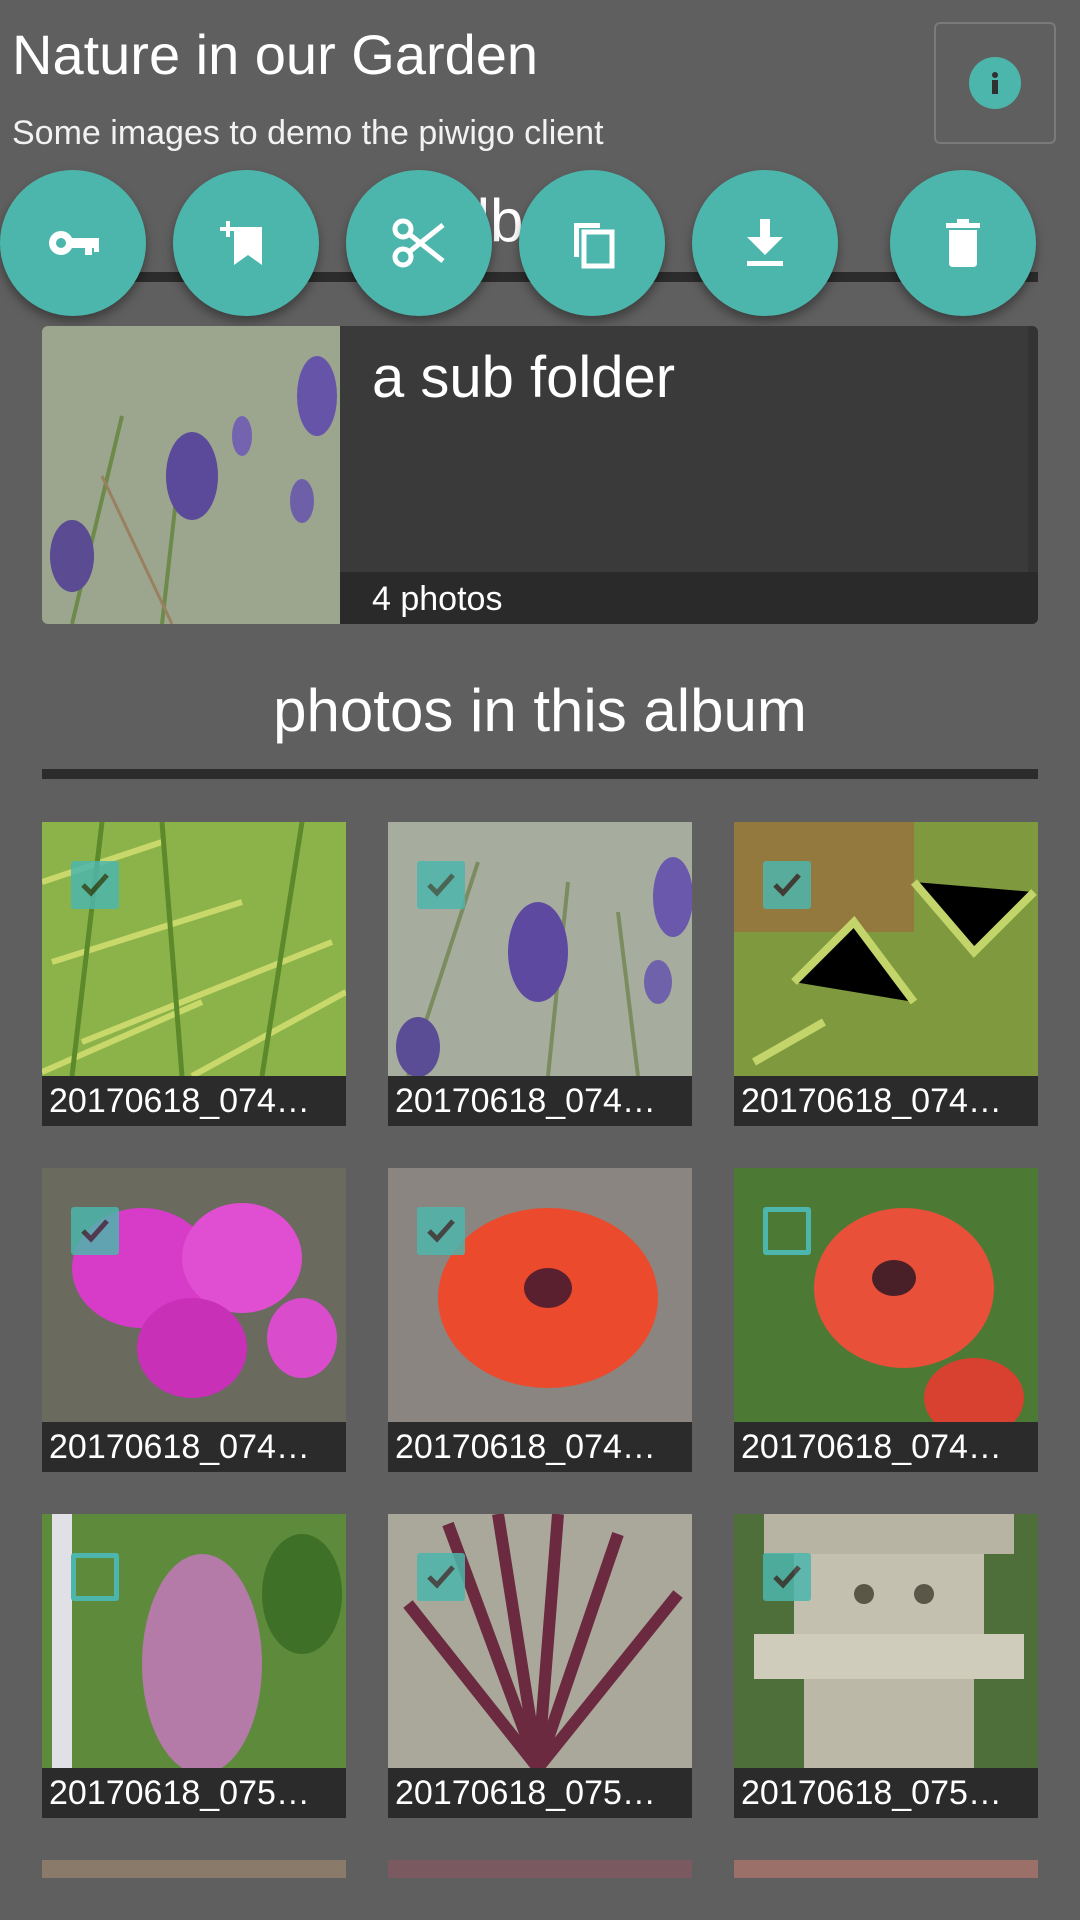  I want to click on key-icon, so click(74, 243).